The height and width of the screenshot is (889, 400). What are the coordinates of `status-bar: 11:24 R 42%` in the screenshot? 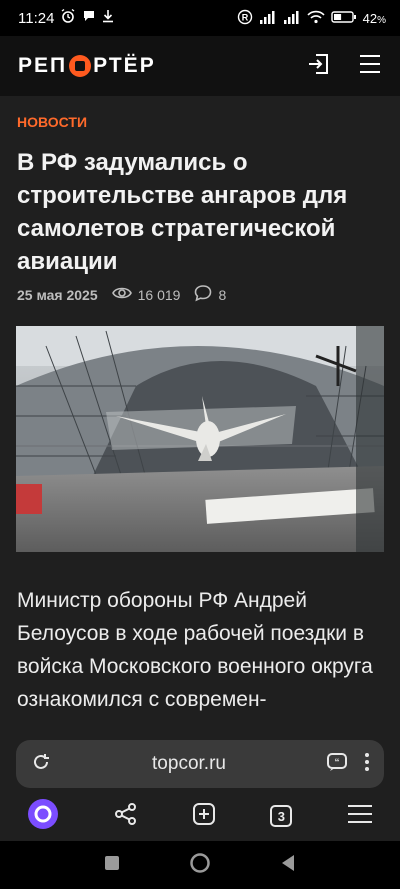 It's located at (200, 18).